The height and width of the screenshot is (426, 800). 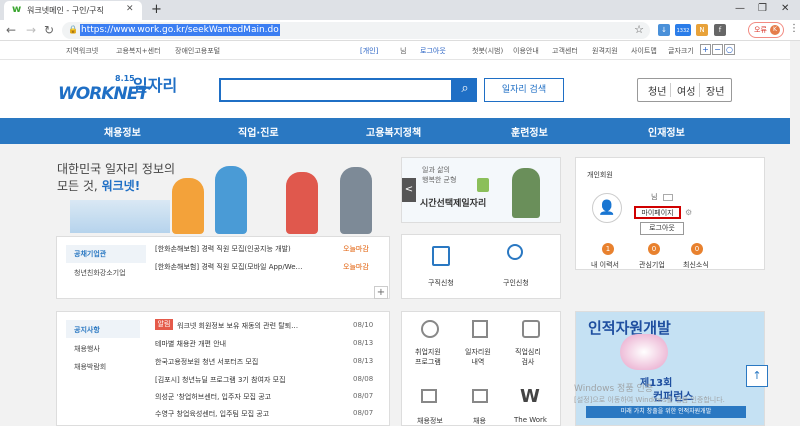 What do you see at coordinates (762, 8) in the screenshot?
I see `restore-icon: ❐` at bounding box center [762, 8].